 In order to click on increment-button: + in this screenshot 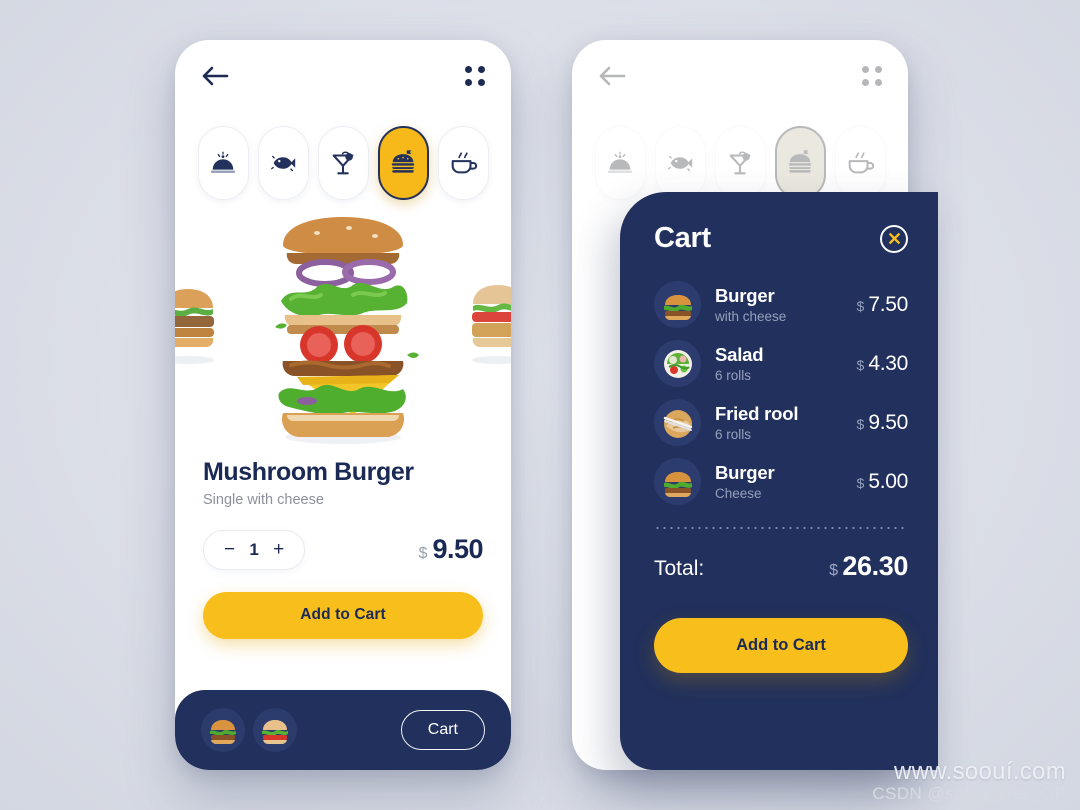, I will do `click(278, 549)`.